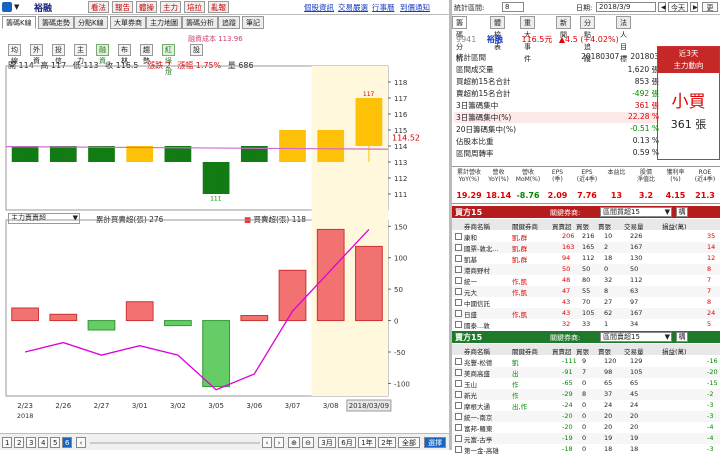 The width and height of the screenshot is (720, 455). Describe the element at coordinates (7, 442) in the screenshot. I see `page-btn-1: 1` at that location.